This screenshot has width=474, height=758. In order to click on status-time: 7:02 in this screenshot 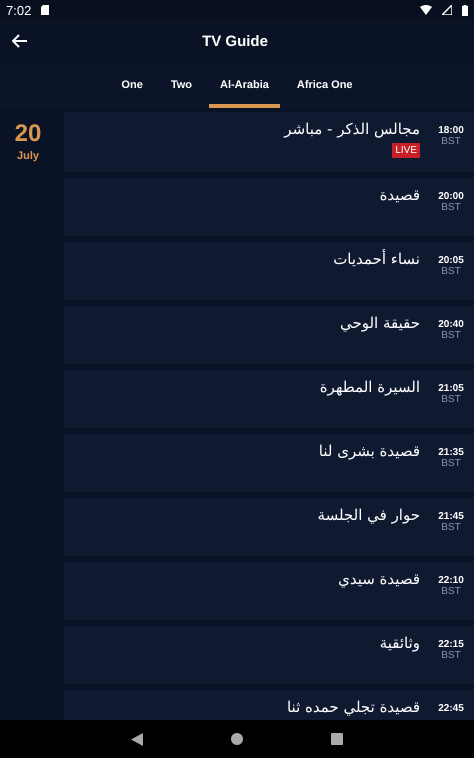, I will do `click(19, 10)`.